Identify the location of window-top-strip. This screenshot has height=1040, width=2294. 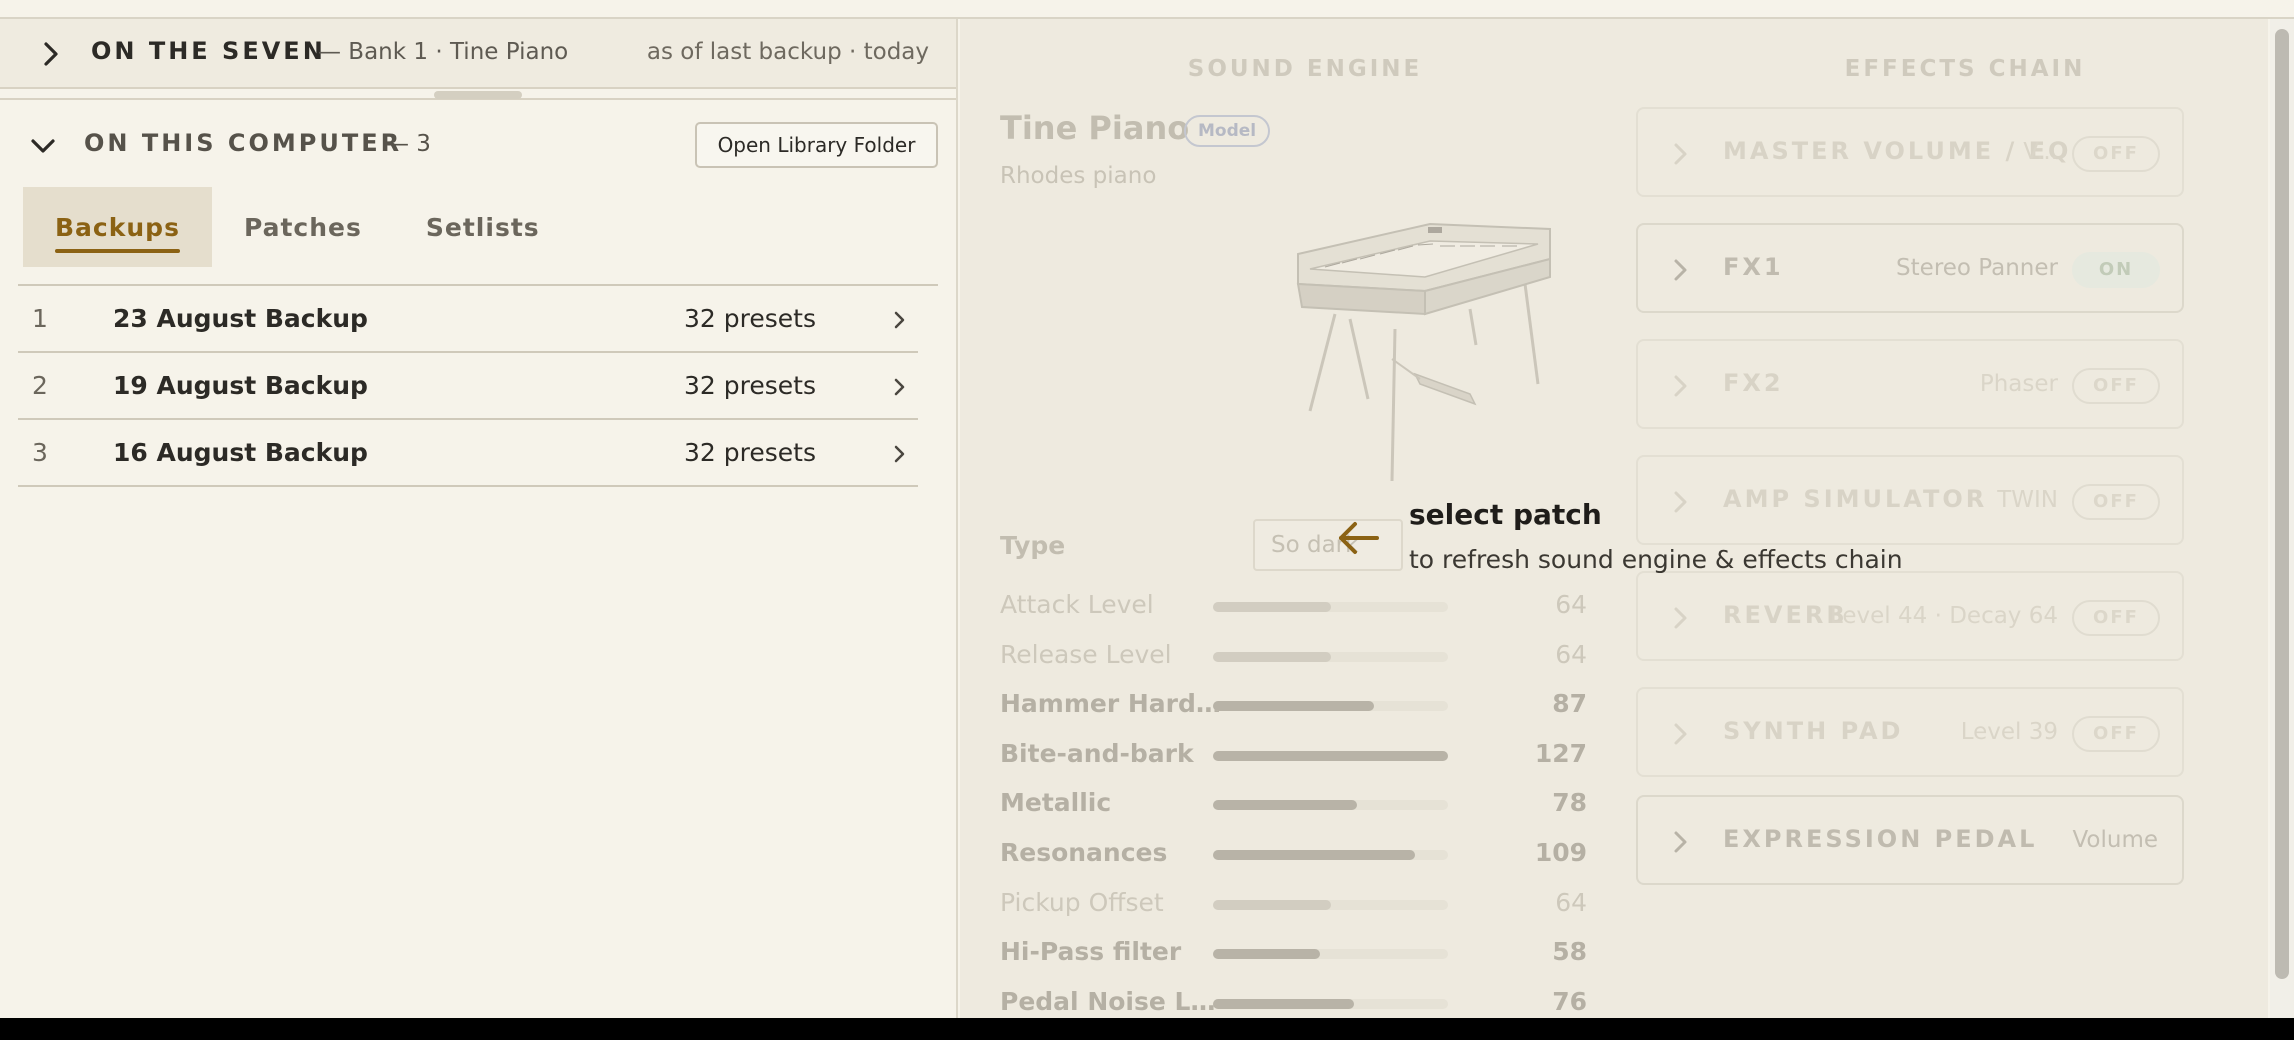
(1147, 9).